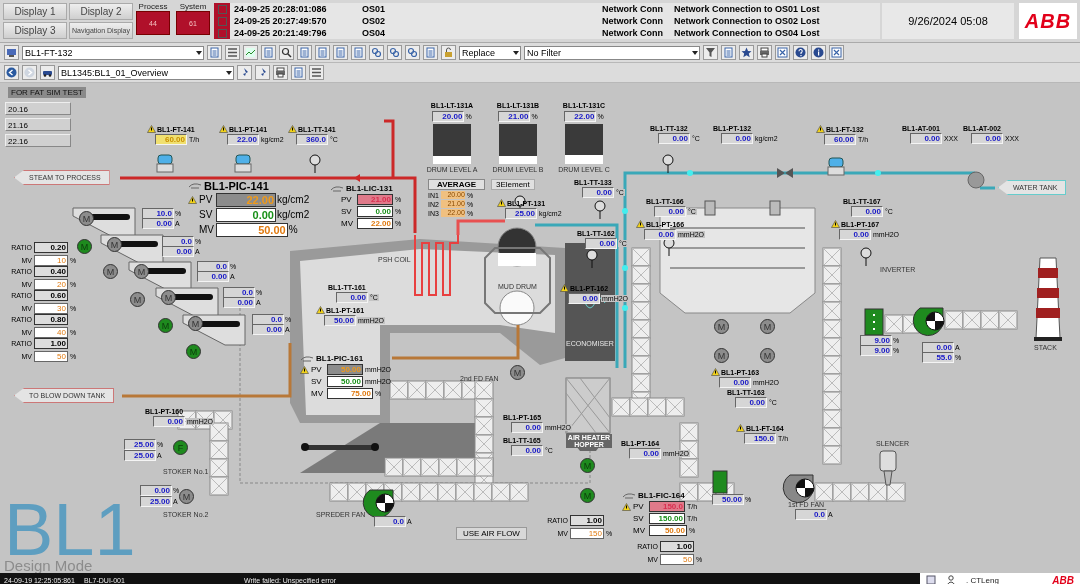 This screenshot has height=584, width=1080. Describe the element at coordinates (35, 30) in the screenshot. I see `display-button: Display 3` at that location.